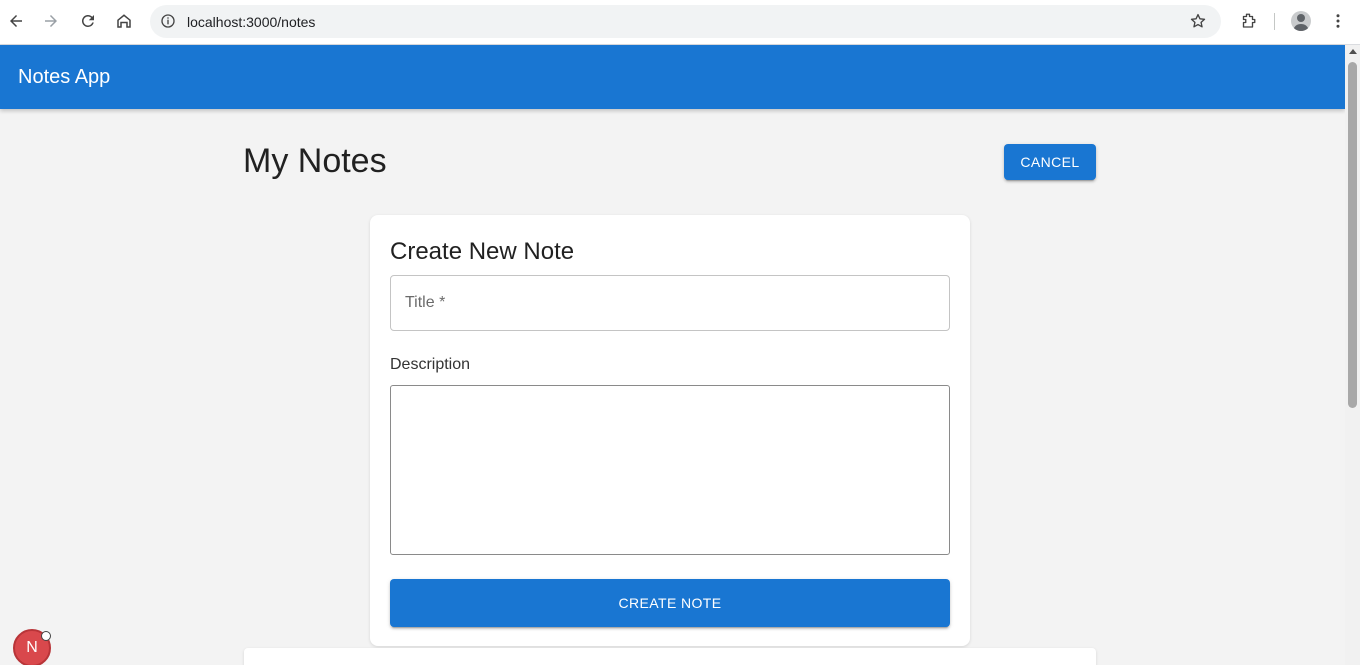 The width and height of the screenshot is (1360, 665). Describe the element at coordinates (168, 21) in the screenshot. I see `info-icon` at that location.